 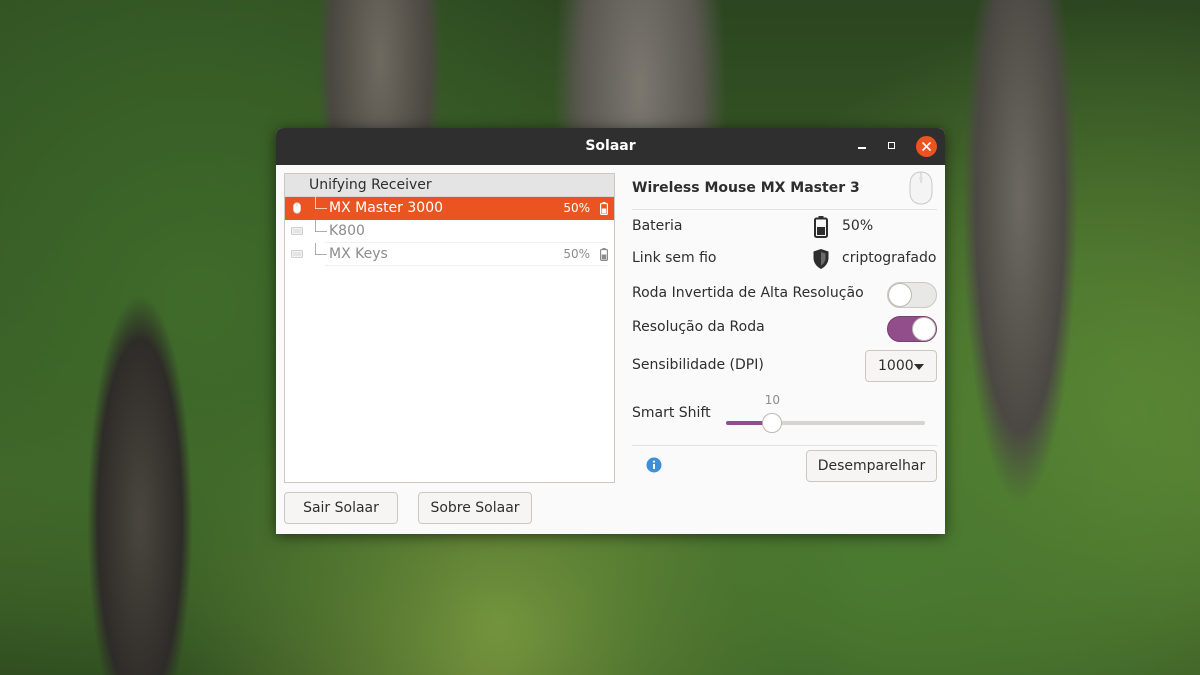 I want to click on close-button, so click(x=926, y=146).